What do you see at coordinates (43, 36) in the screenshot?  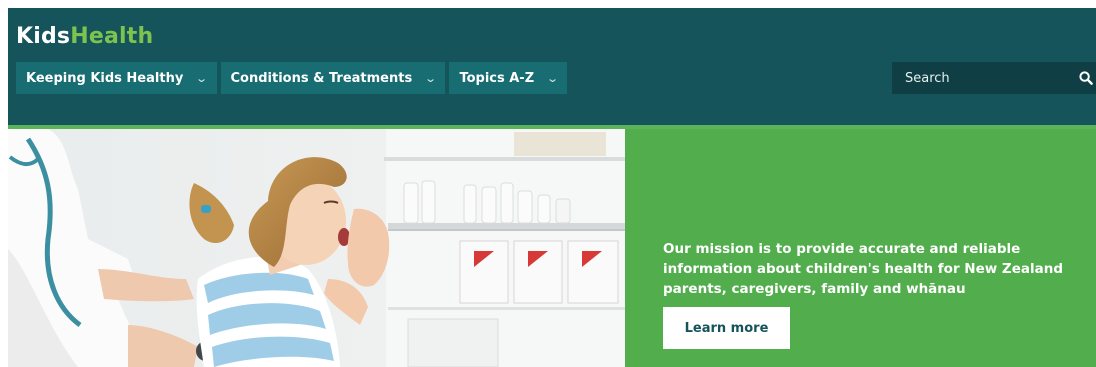 I see `logo-kids: Kids` at bounding box center [43, 36].